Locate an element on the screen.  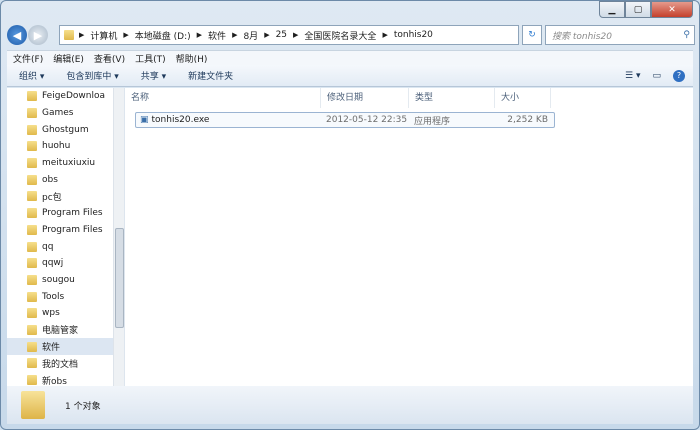
sidebar-item: pc包 is located at coordinates (65, 196).